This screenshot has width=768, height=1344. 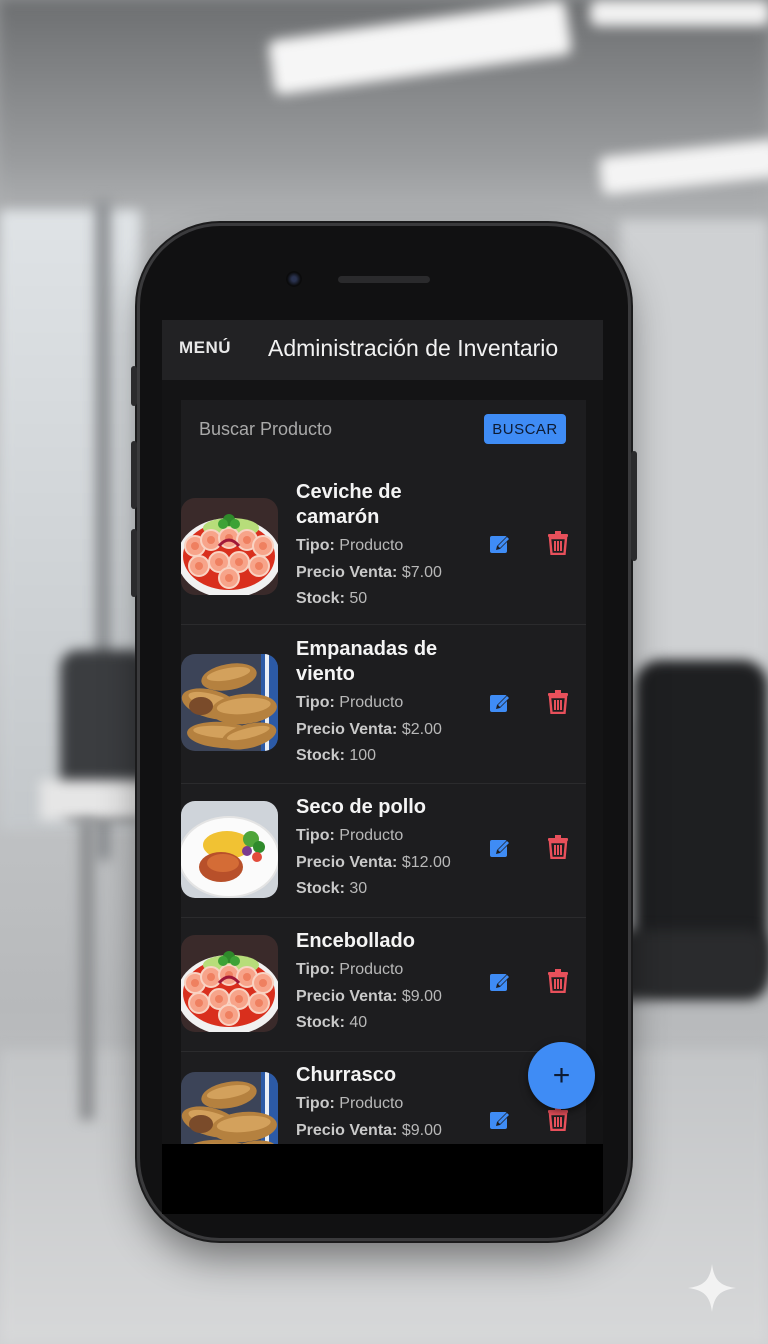 I want to click on product-stock: Stock: 40, so click(x=332, y=1022).